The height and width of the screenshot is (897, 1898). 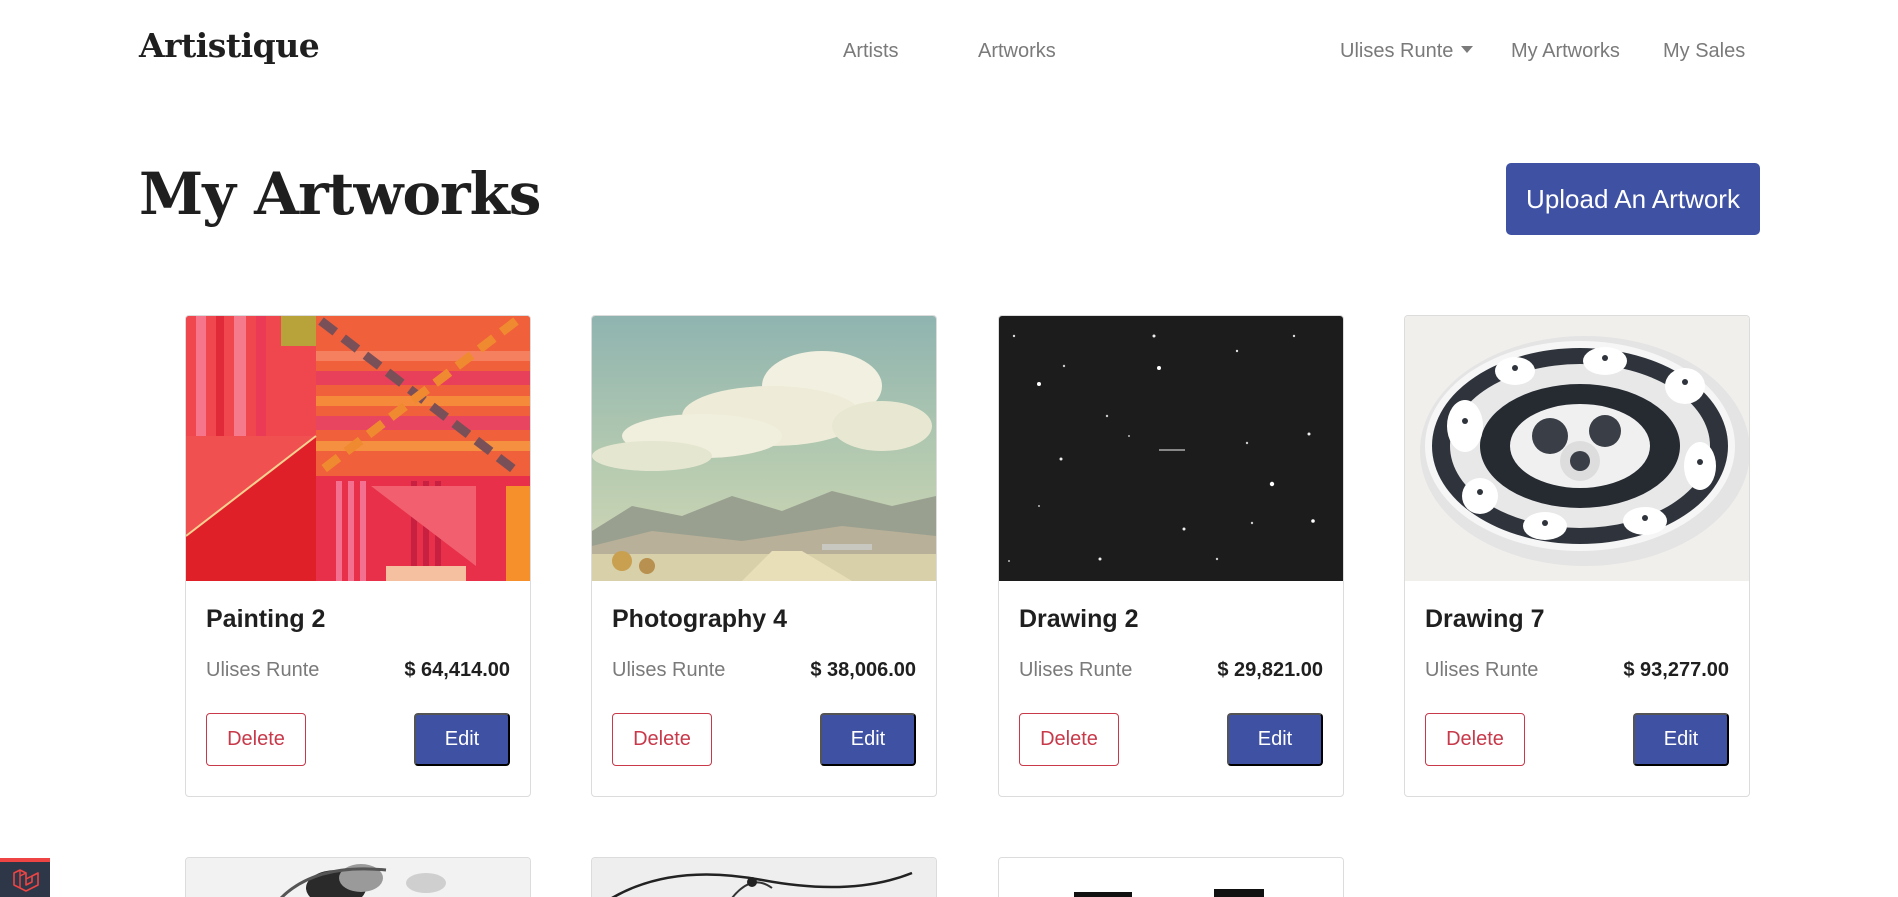 I want to click on debugbar-icon, so click(x=25, y=877).